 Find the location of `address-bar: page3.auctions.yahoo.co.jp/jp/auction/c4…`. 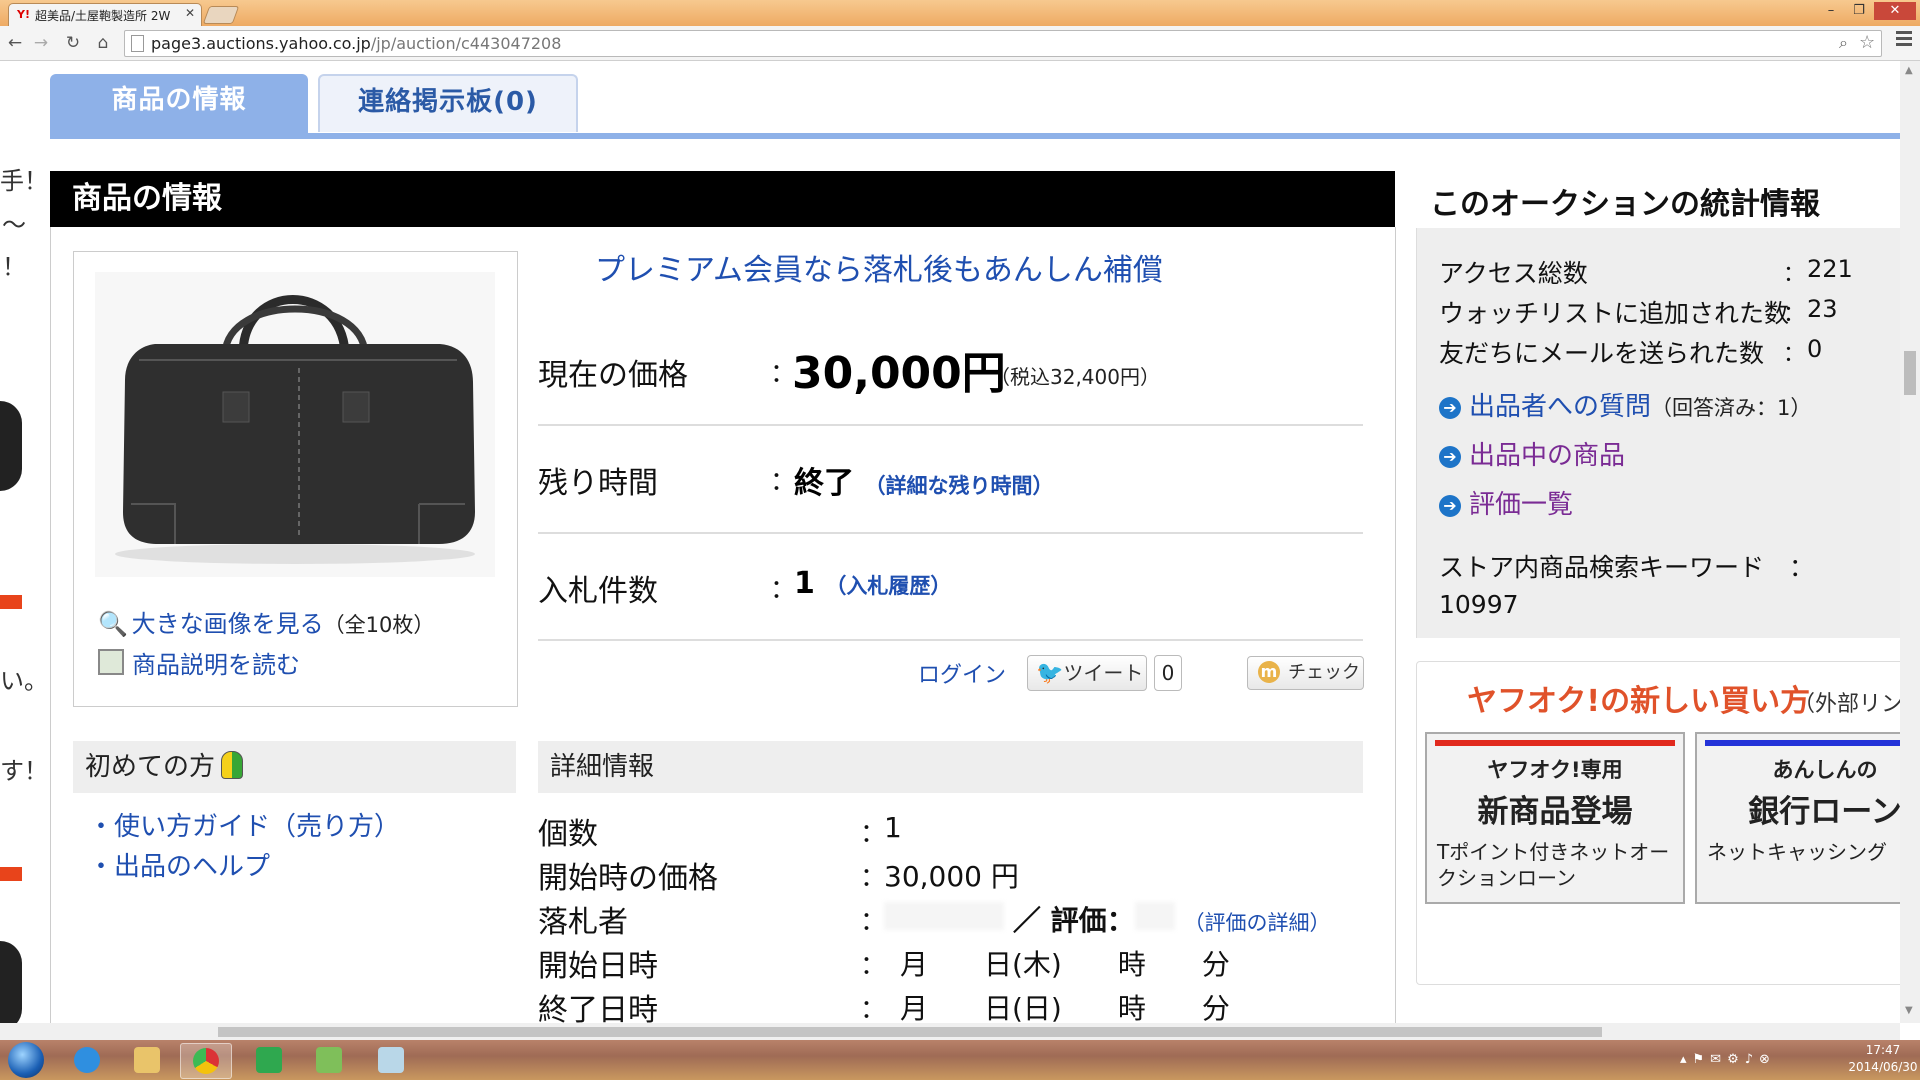

address-bar: page3.auctions.yahoo.co.jp/jp/auction/c4… is located at coordinates (1003, 43).